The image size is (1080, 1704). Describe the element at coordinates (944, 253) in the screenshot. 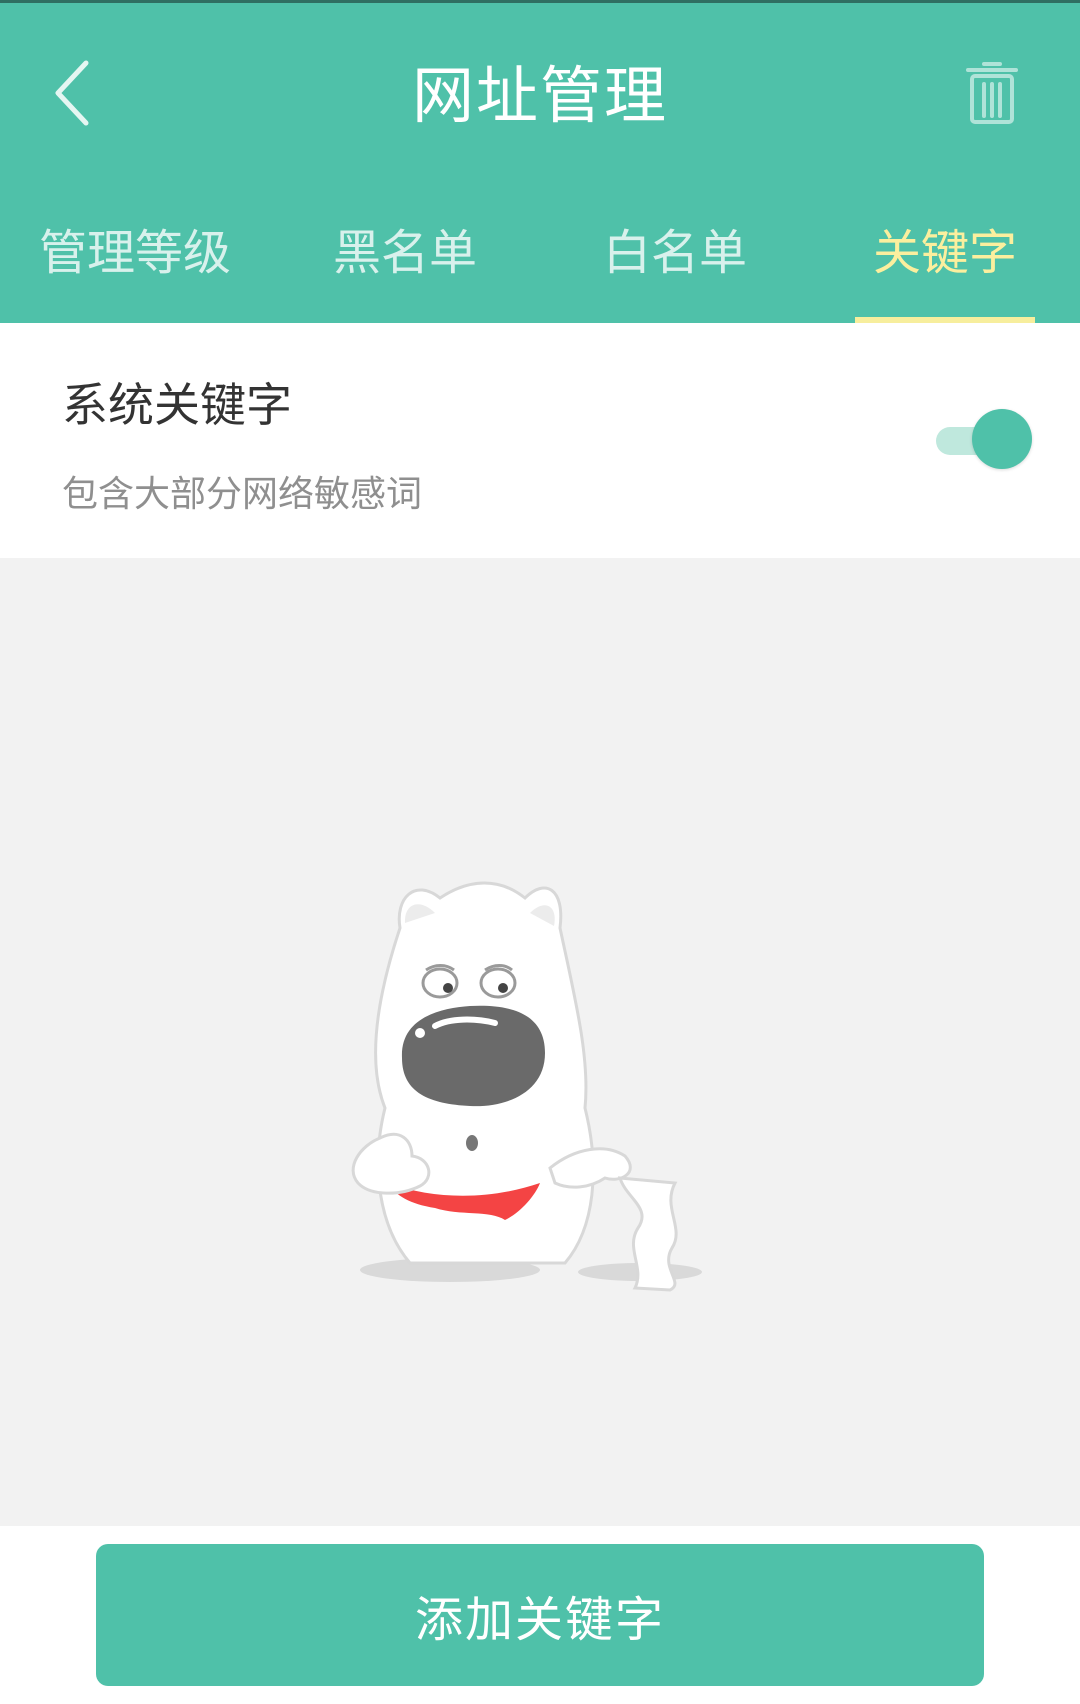

I see `tab-label: 关键字` at that location.